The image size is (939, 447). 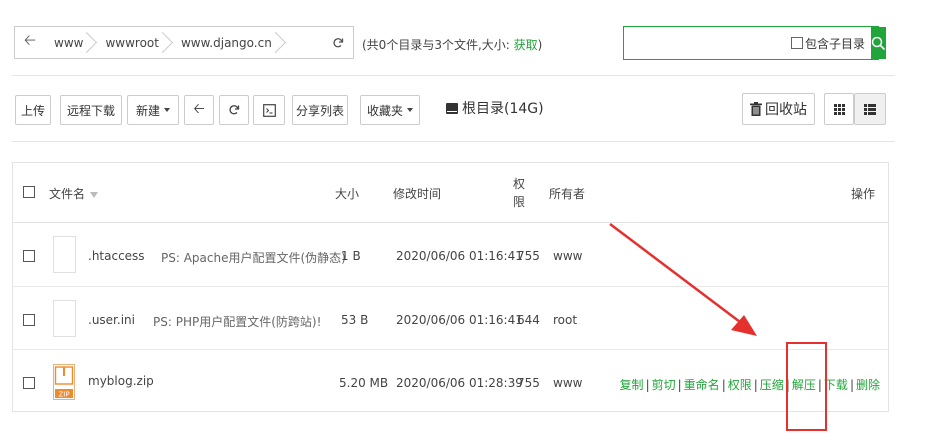 I want to click on rename-action: 重命名, so click(x=702, y=385).